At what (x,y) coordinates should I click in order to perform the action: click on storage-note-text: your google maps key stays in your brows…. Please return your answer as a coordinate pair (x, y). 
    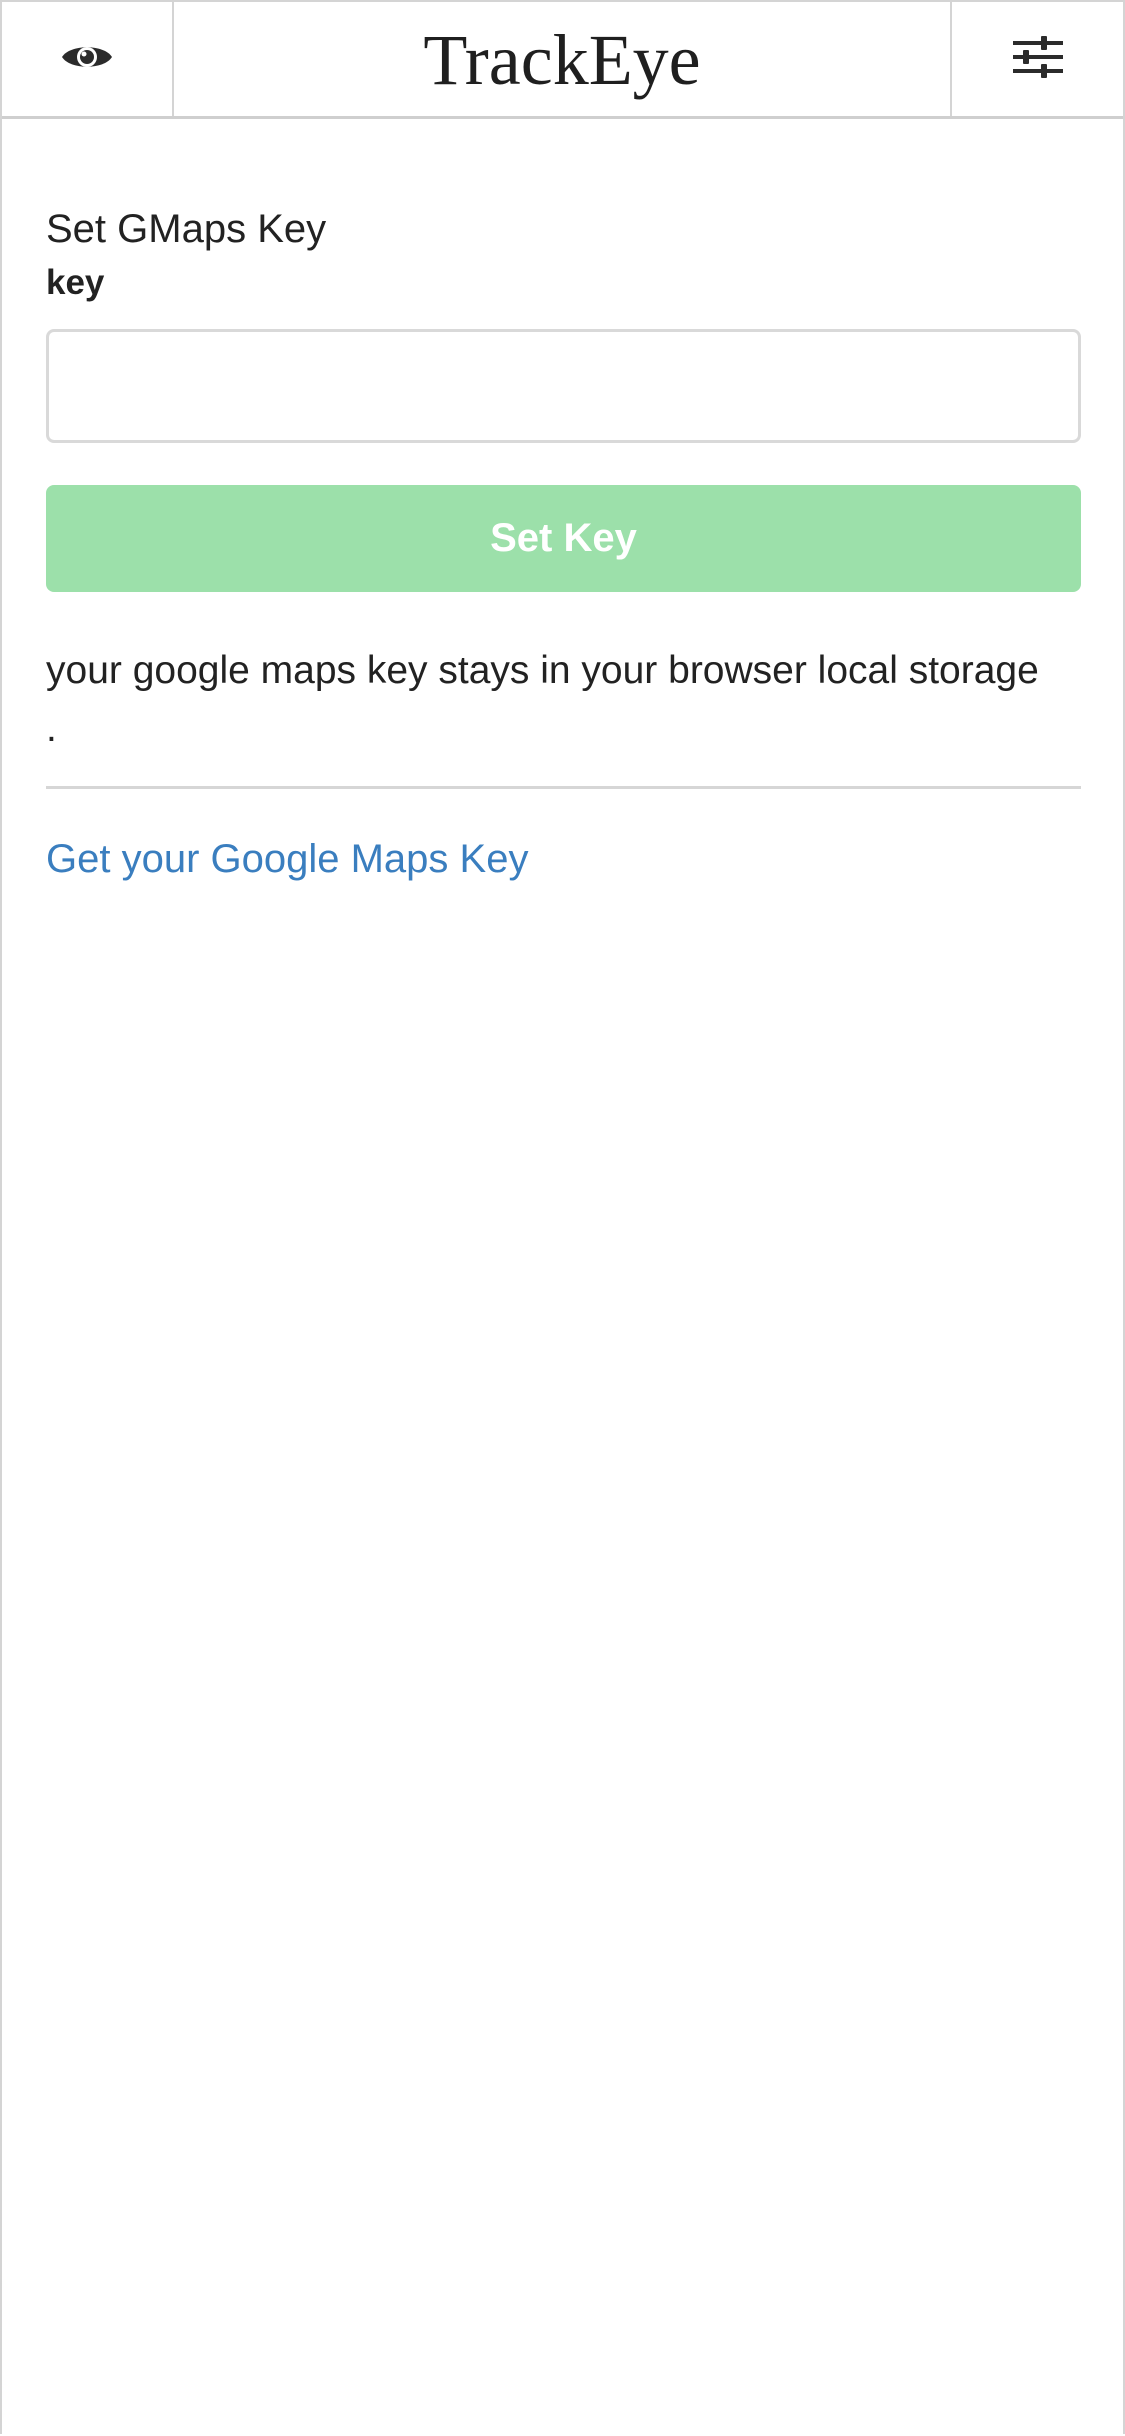
    Looking at the image, I should click on (542, 670).